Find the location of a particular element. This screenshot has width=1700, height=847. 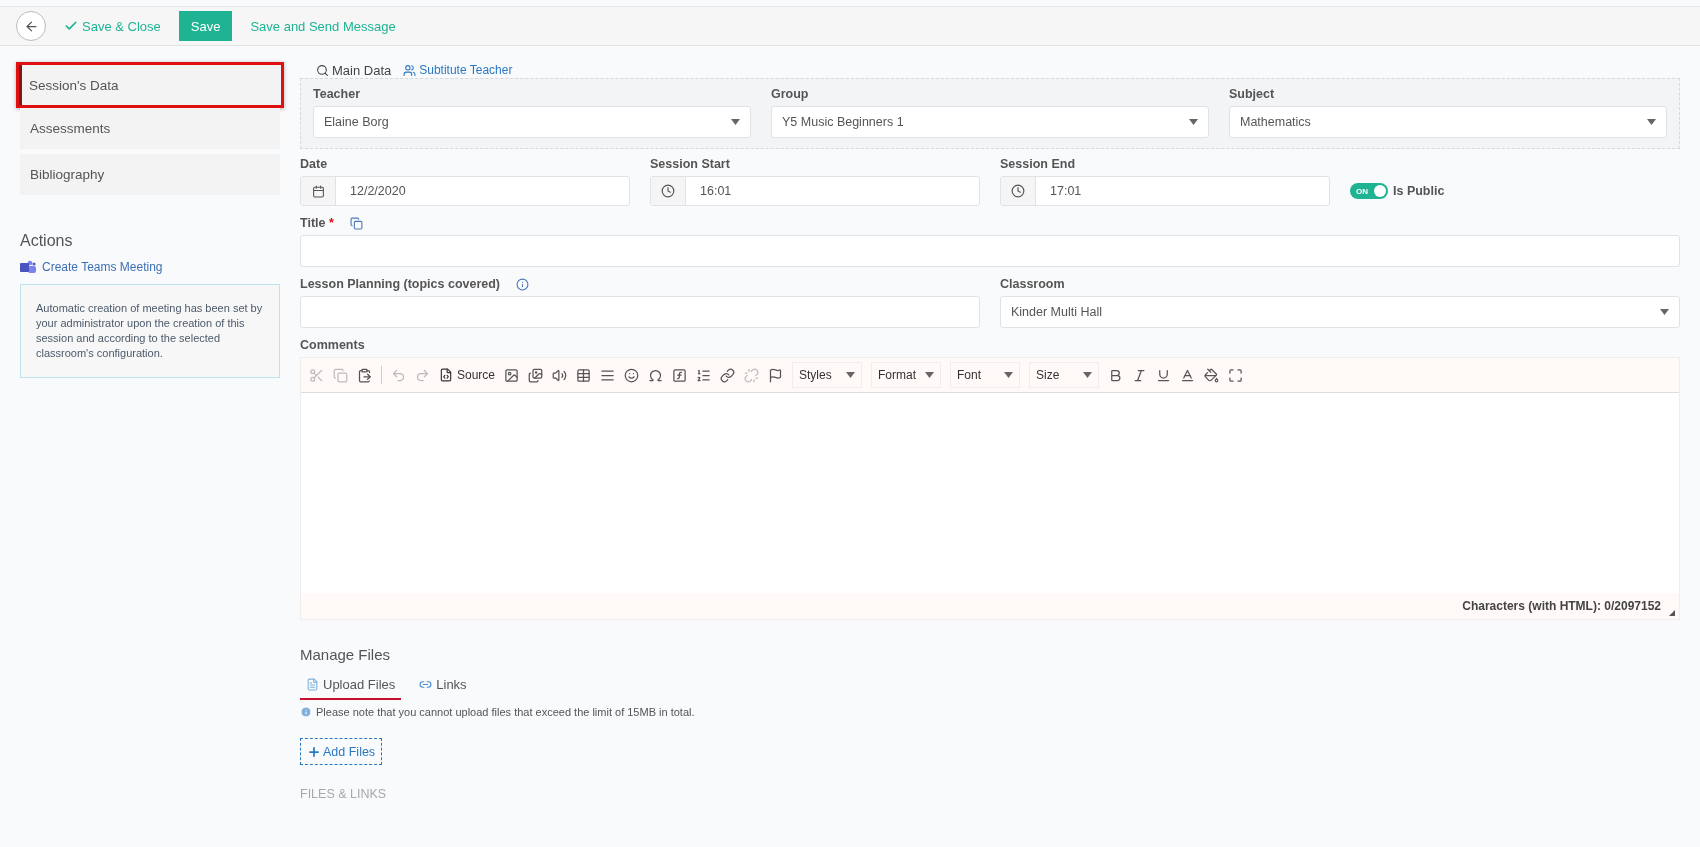

info-note: Automatic creation of meeting has been set by your administrator upon the creation of this session and according to the selected classroom's configuration. is located at coordinates (150, 331).